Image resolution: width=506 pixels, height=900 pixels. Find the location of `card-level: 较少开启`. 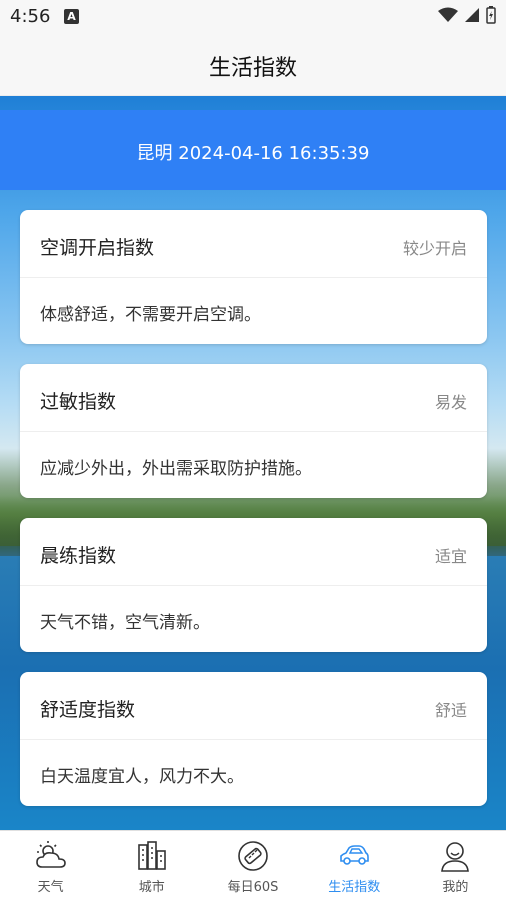

card-level: 较少开启 is located at coordinates (434, 248).